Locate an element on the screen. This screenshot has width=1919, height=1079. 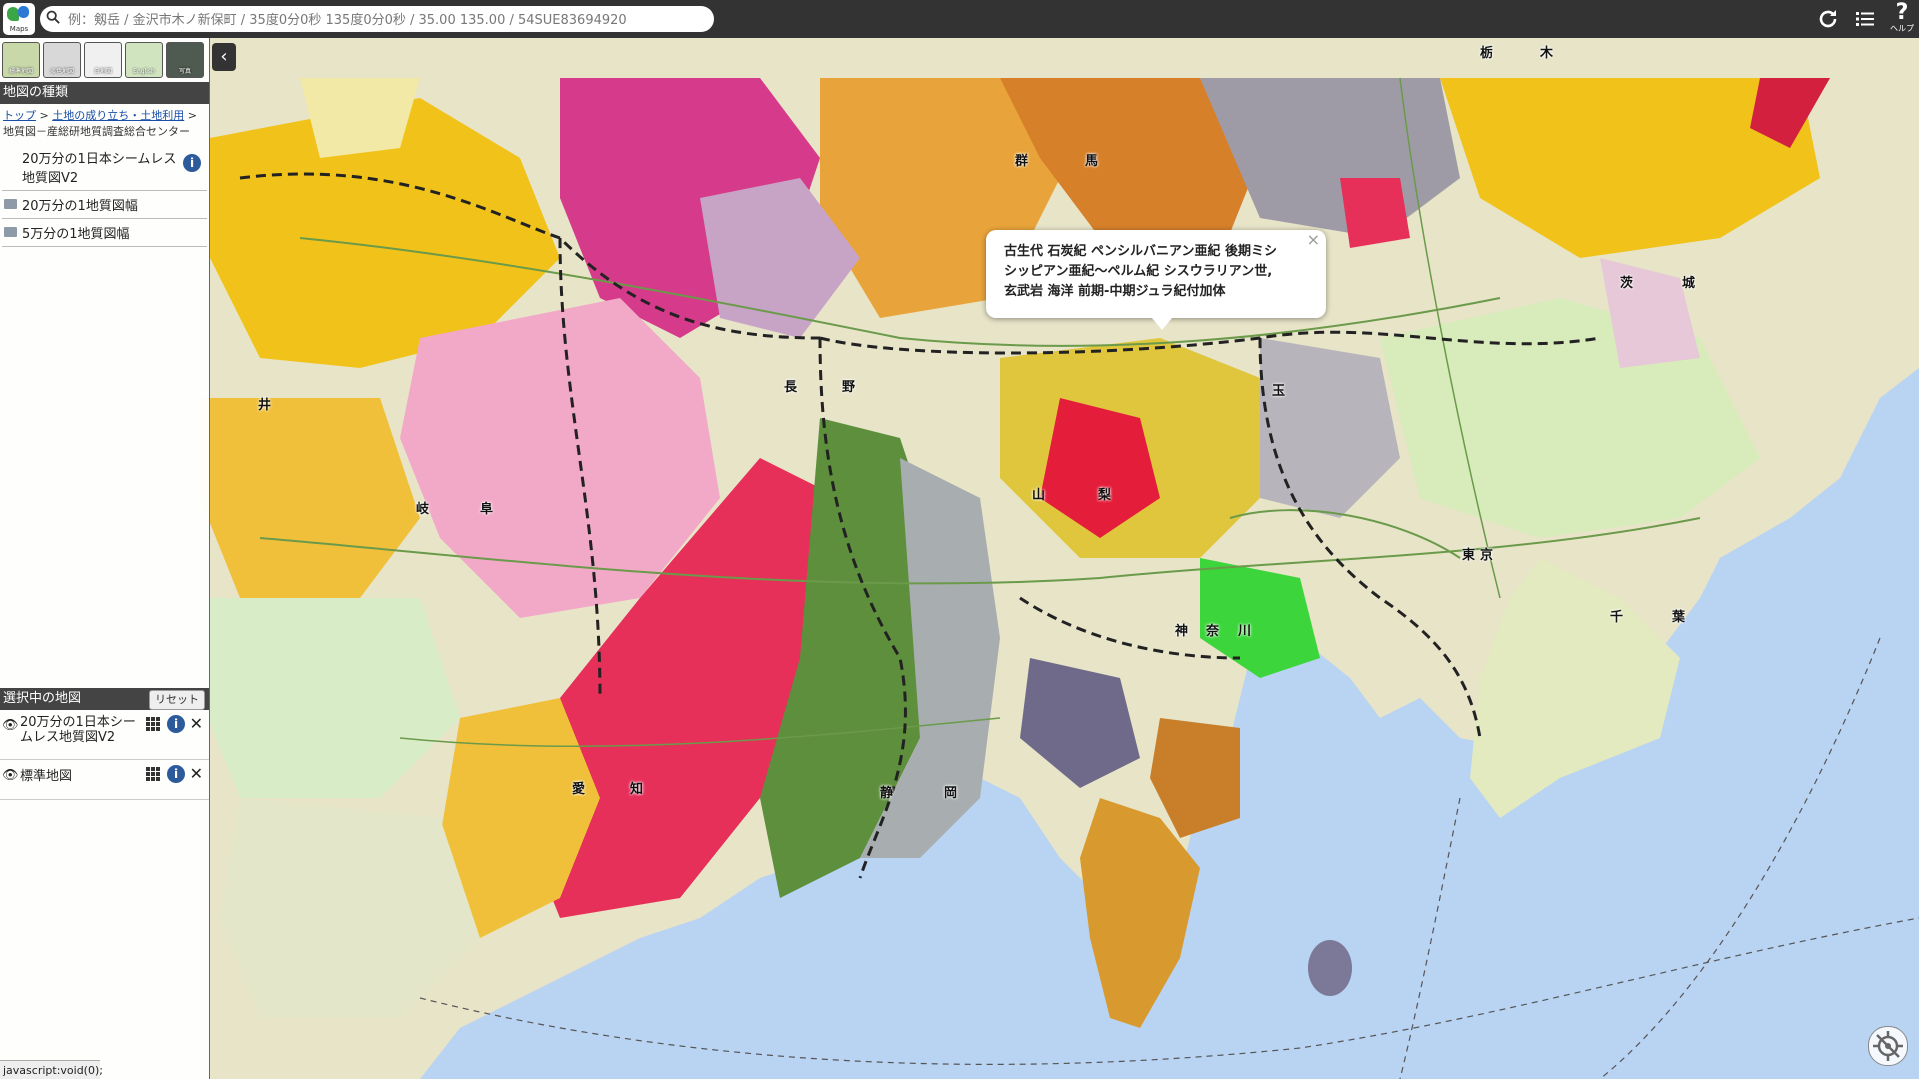
popup-close-icon: × is located at coordinates (1313, 240).